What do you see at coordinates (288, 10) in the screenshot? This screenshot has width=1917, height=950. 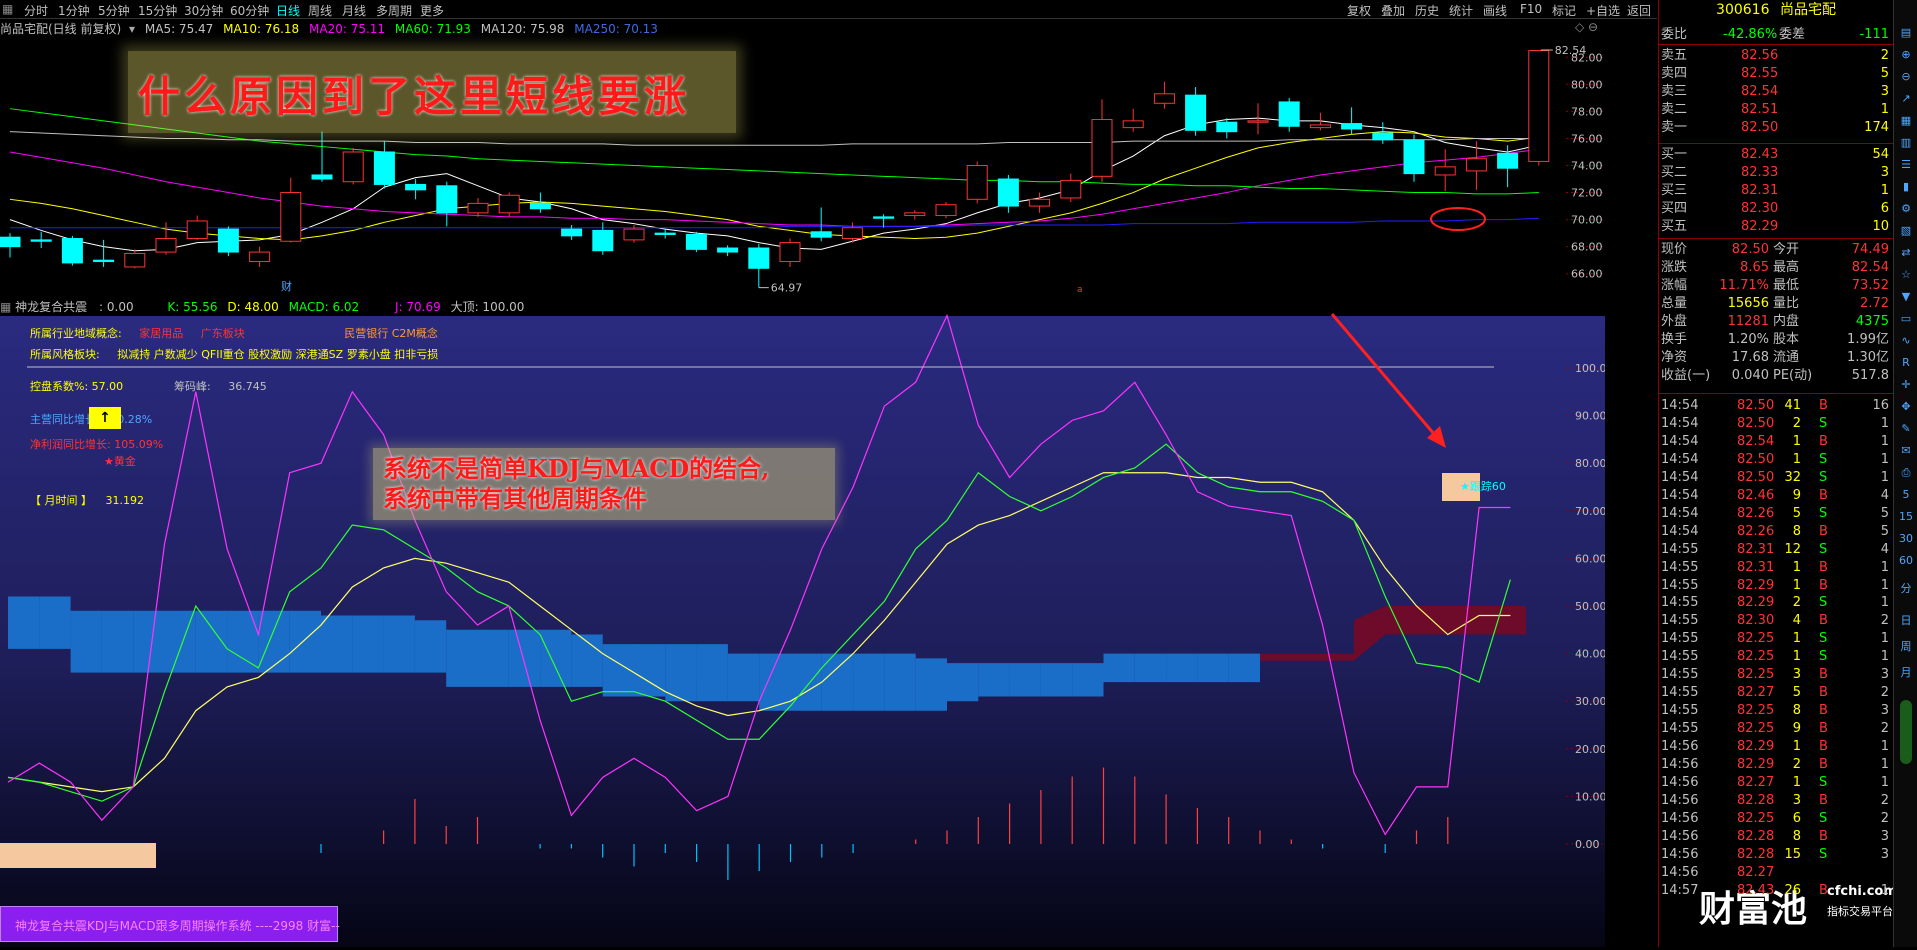 I see `tab-daily: 日线` at bounding box center [288, 10].